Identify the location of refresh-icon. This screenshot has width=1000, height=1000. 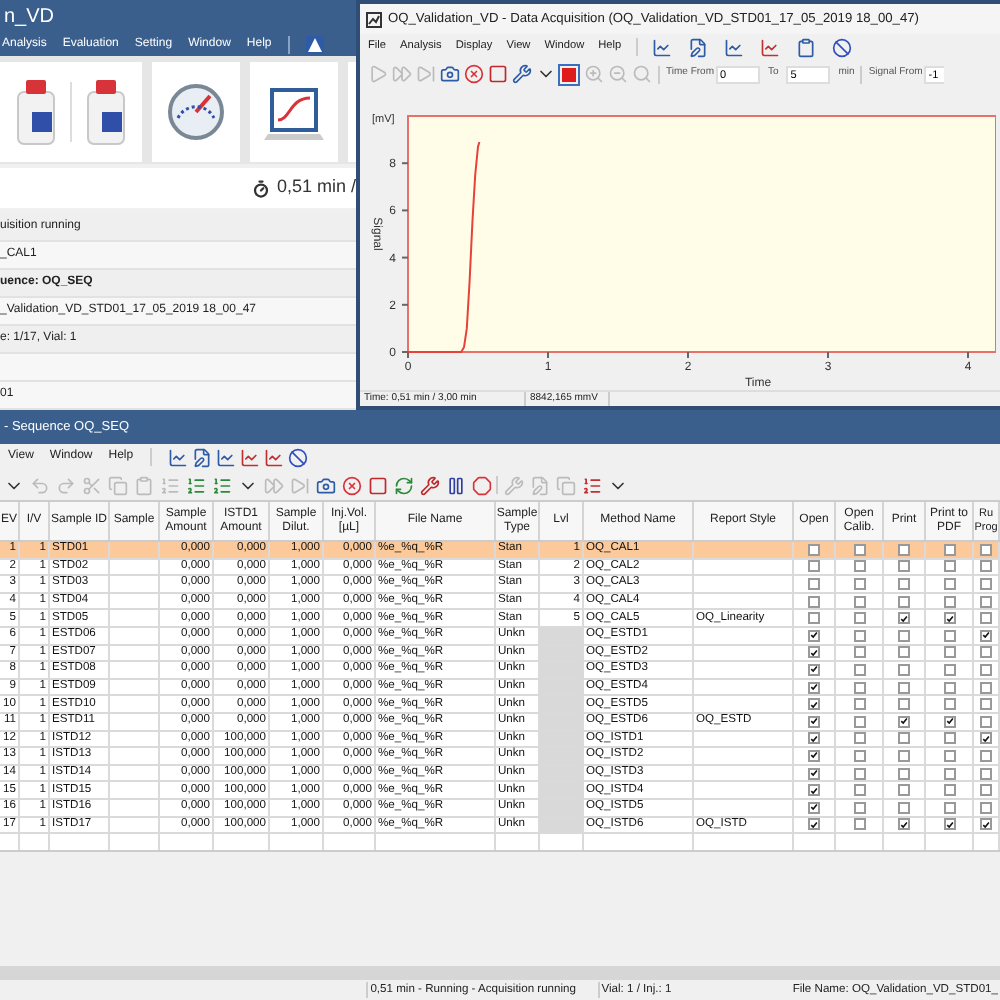
(403, 485).